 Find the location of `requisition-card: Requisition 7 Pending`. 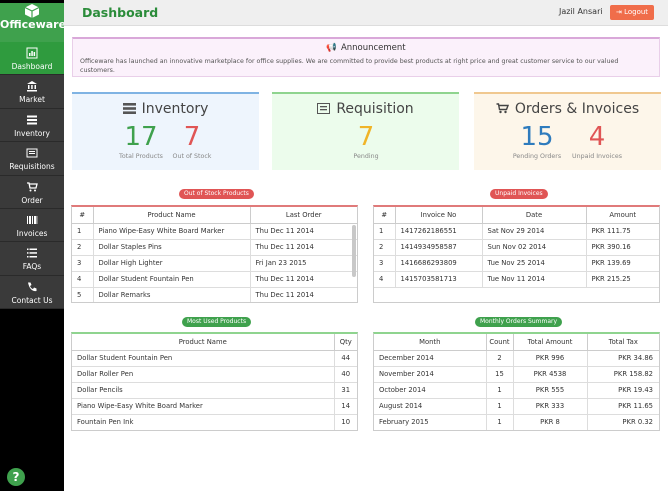

requisition-card: Requisition 7 Pending is located at coordinates (365, 131).